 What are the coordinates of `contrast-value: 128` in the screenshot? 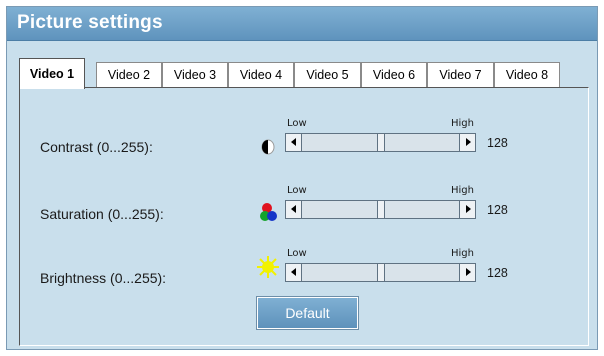 It's located at (497, 143).